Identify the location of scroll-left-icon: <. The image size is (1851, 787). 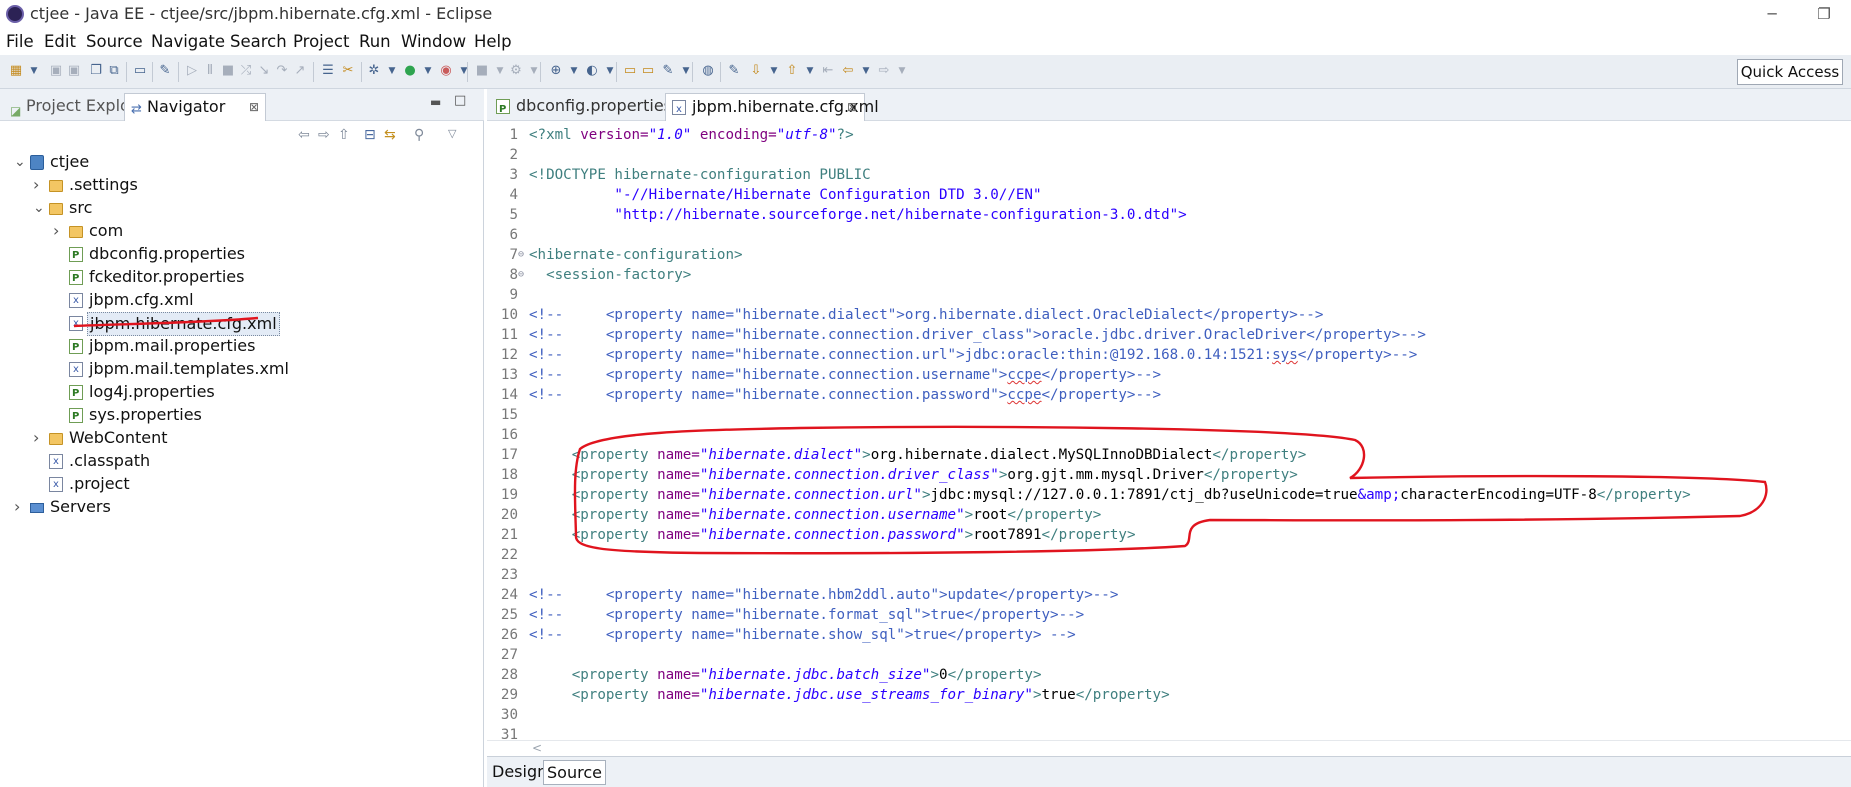
(537, 748).